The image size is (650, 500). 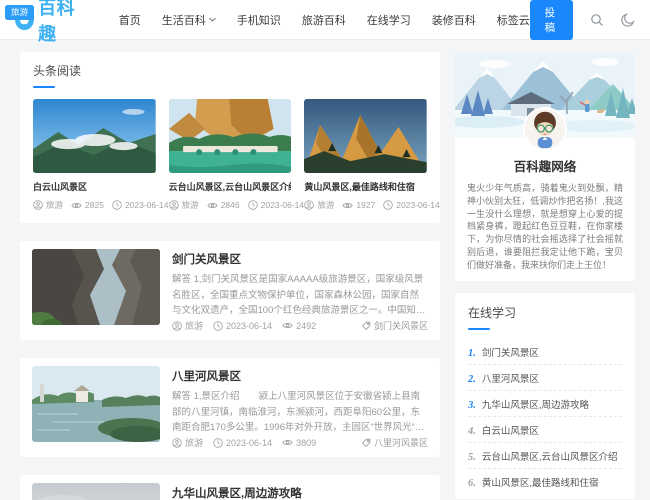 I want to click on article-meta: 旅游 2023-06-14 2492 剑门关风景区, so click(x=300, y=325).